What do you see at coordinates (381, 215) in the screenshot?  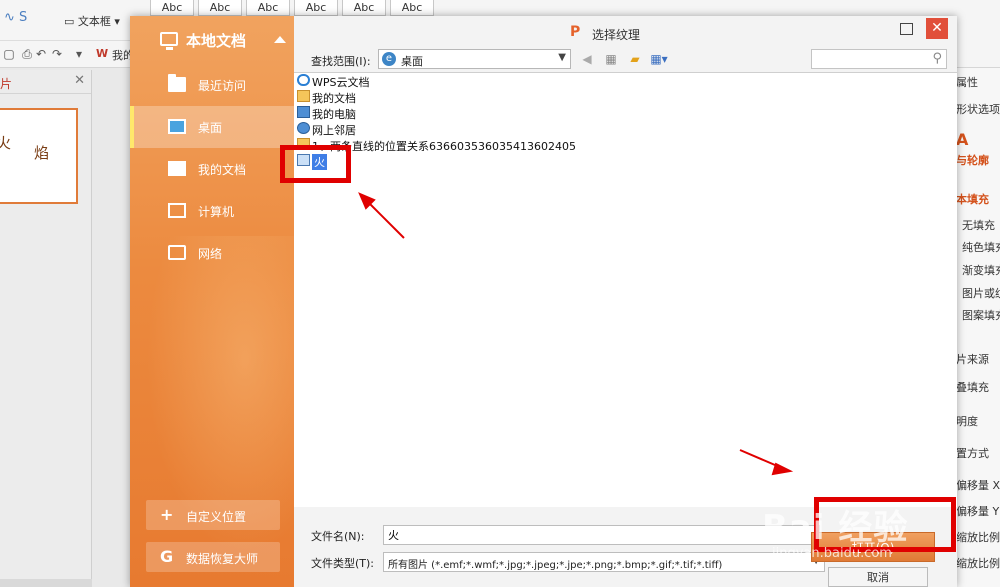 I see `arrow-to-file` at bounding box center [381, 215].